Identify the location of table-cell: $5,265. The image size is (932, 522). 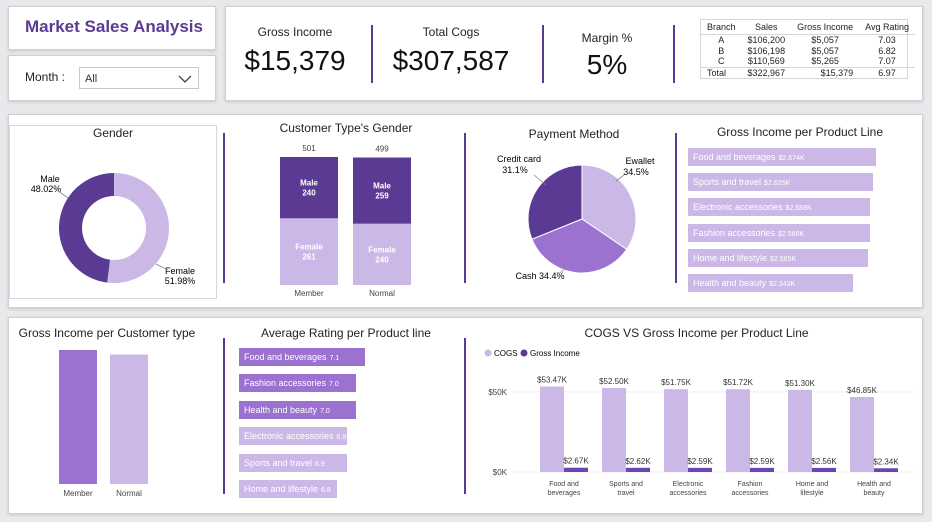
(825, 61).